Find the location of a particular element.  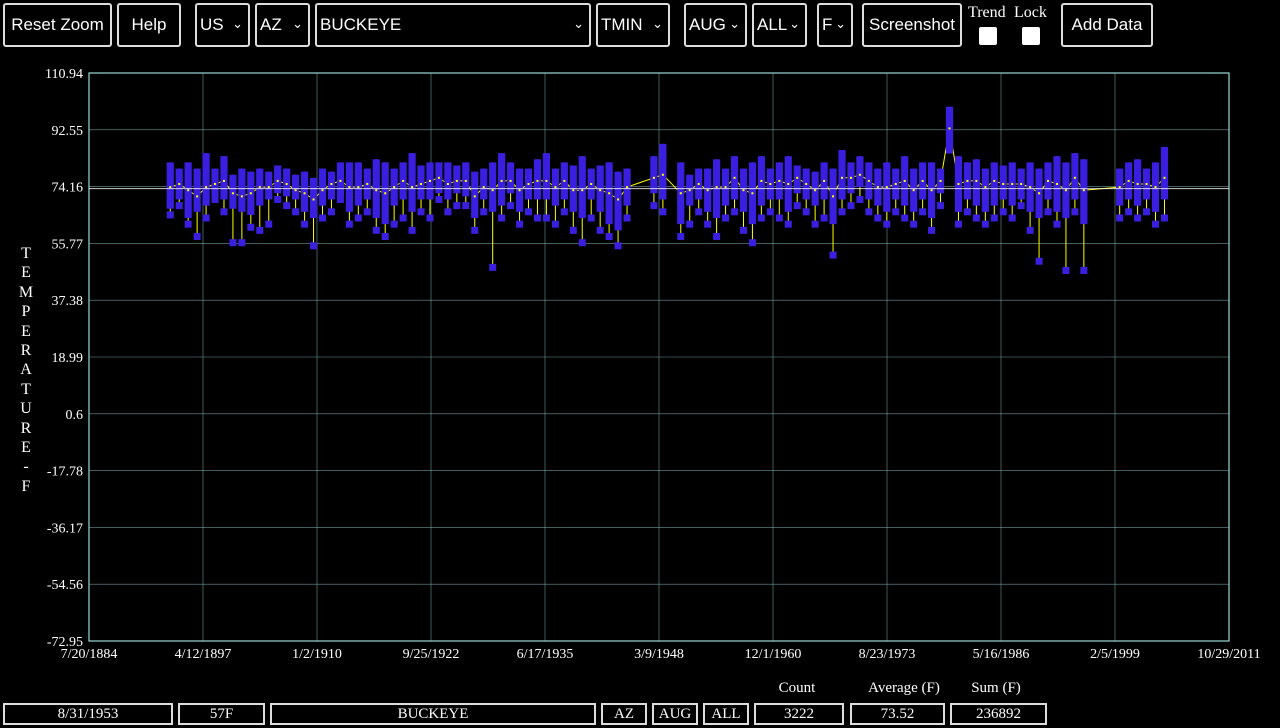

x-tick-label: 2/5/1999 is located at coordinates (1115, 654).